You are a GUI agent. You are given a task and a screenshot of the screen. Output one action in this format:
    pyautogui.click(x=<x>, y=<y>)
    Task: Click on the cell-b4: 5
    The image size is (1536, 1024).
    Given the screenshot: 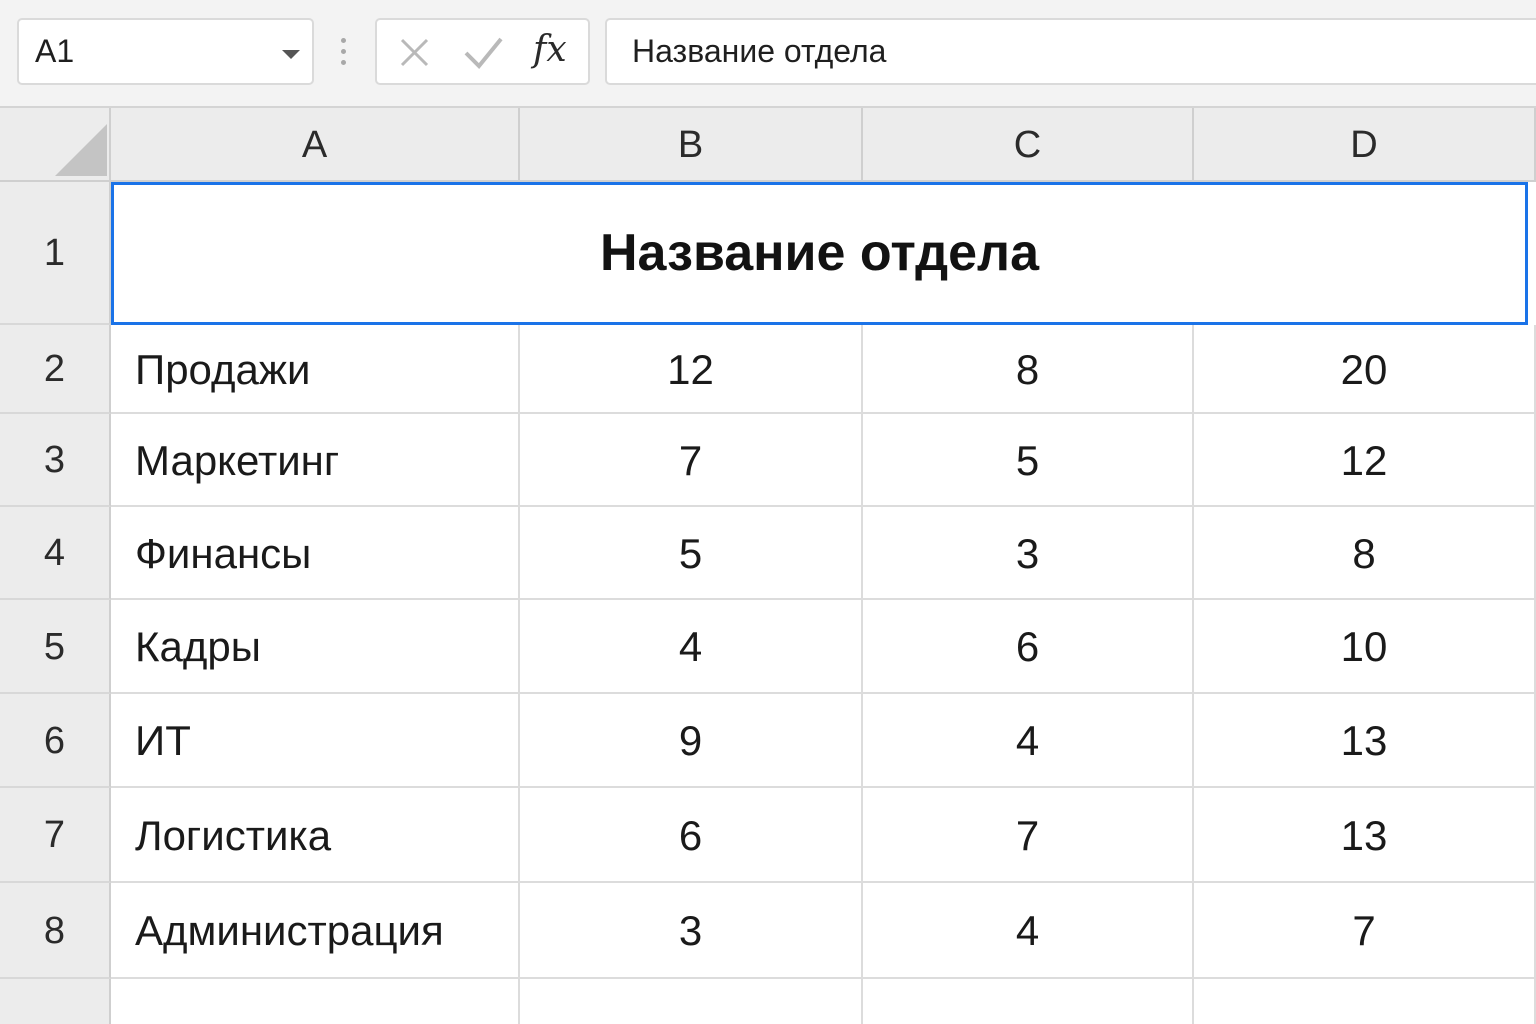 What is the action you would take?
    pyautogui.click(x=691, y=553)
    